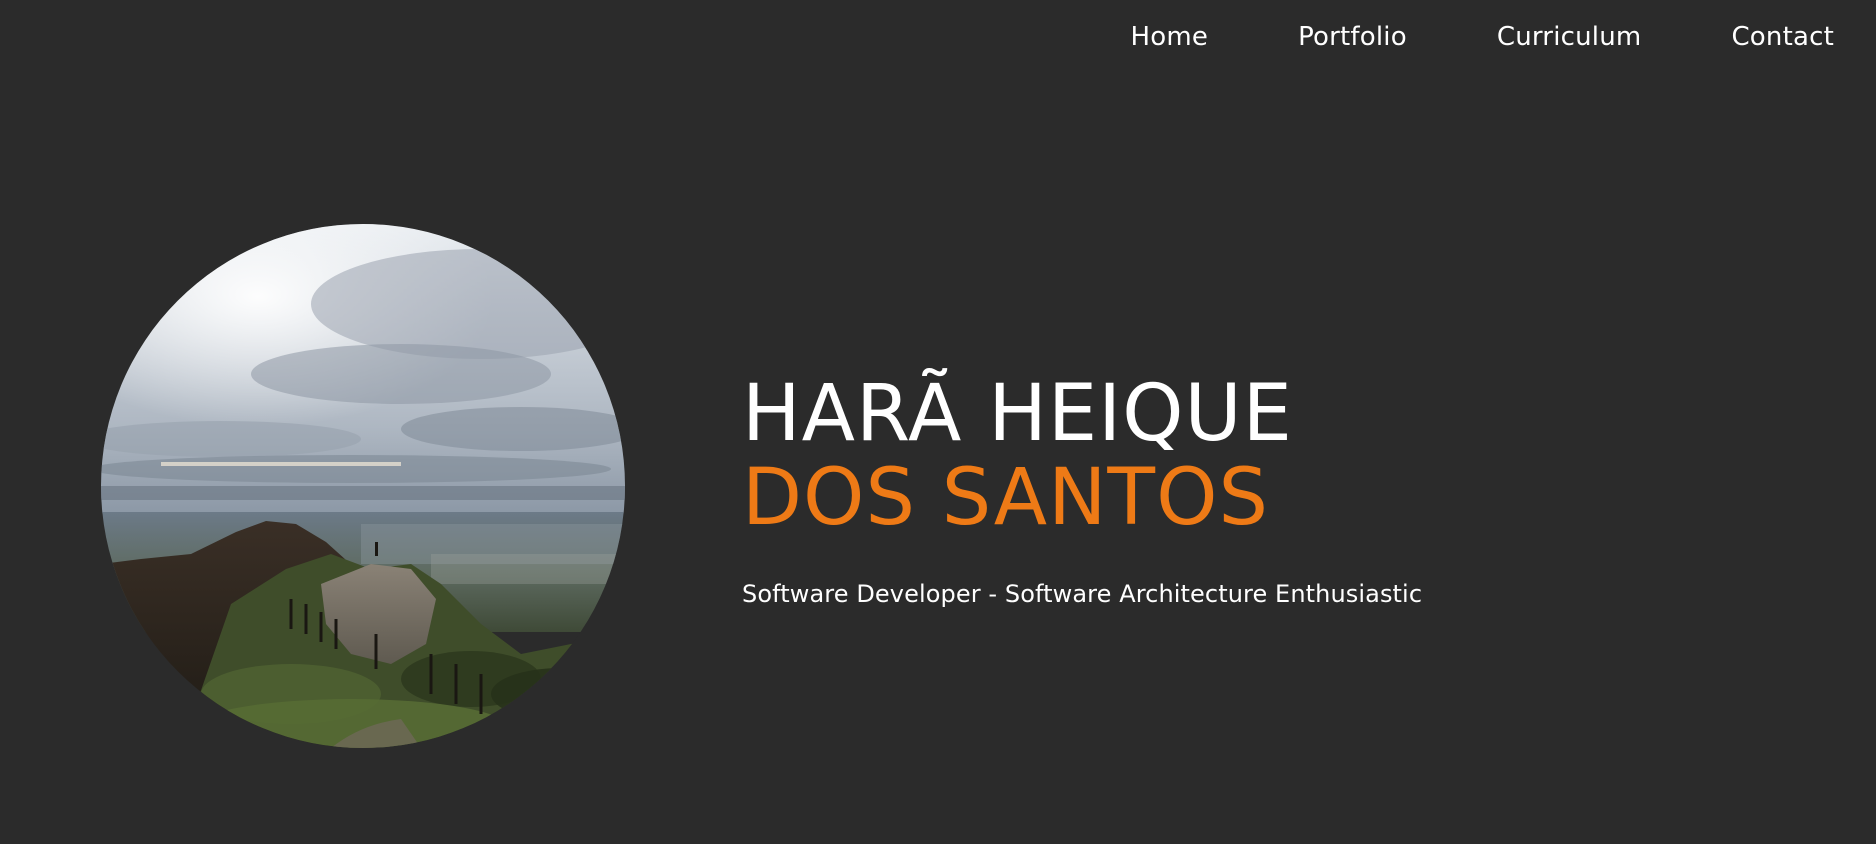  What do you see at coordinates (1569, 37) in the screenshot?
I see `nav-link-curriculum: Curriculum` at bounding box center [1569, 37].